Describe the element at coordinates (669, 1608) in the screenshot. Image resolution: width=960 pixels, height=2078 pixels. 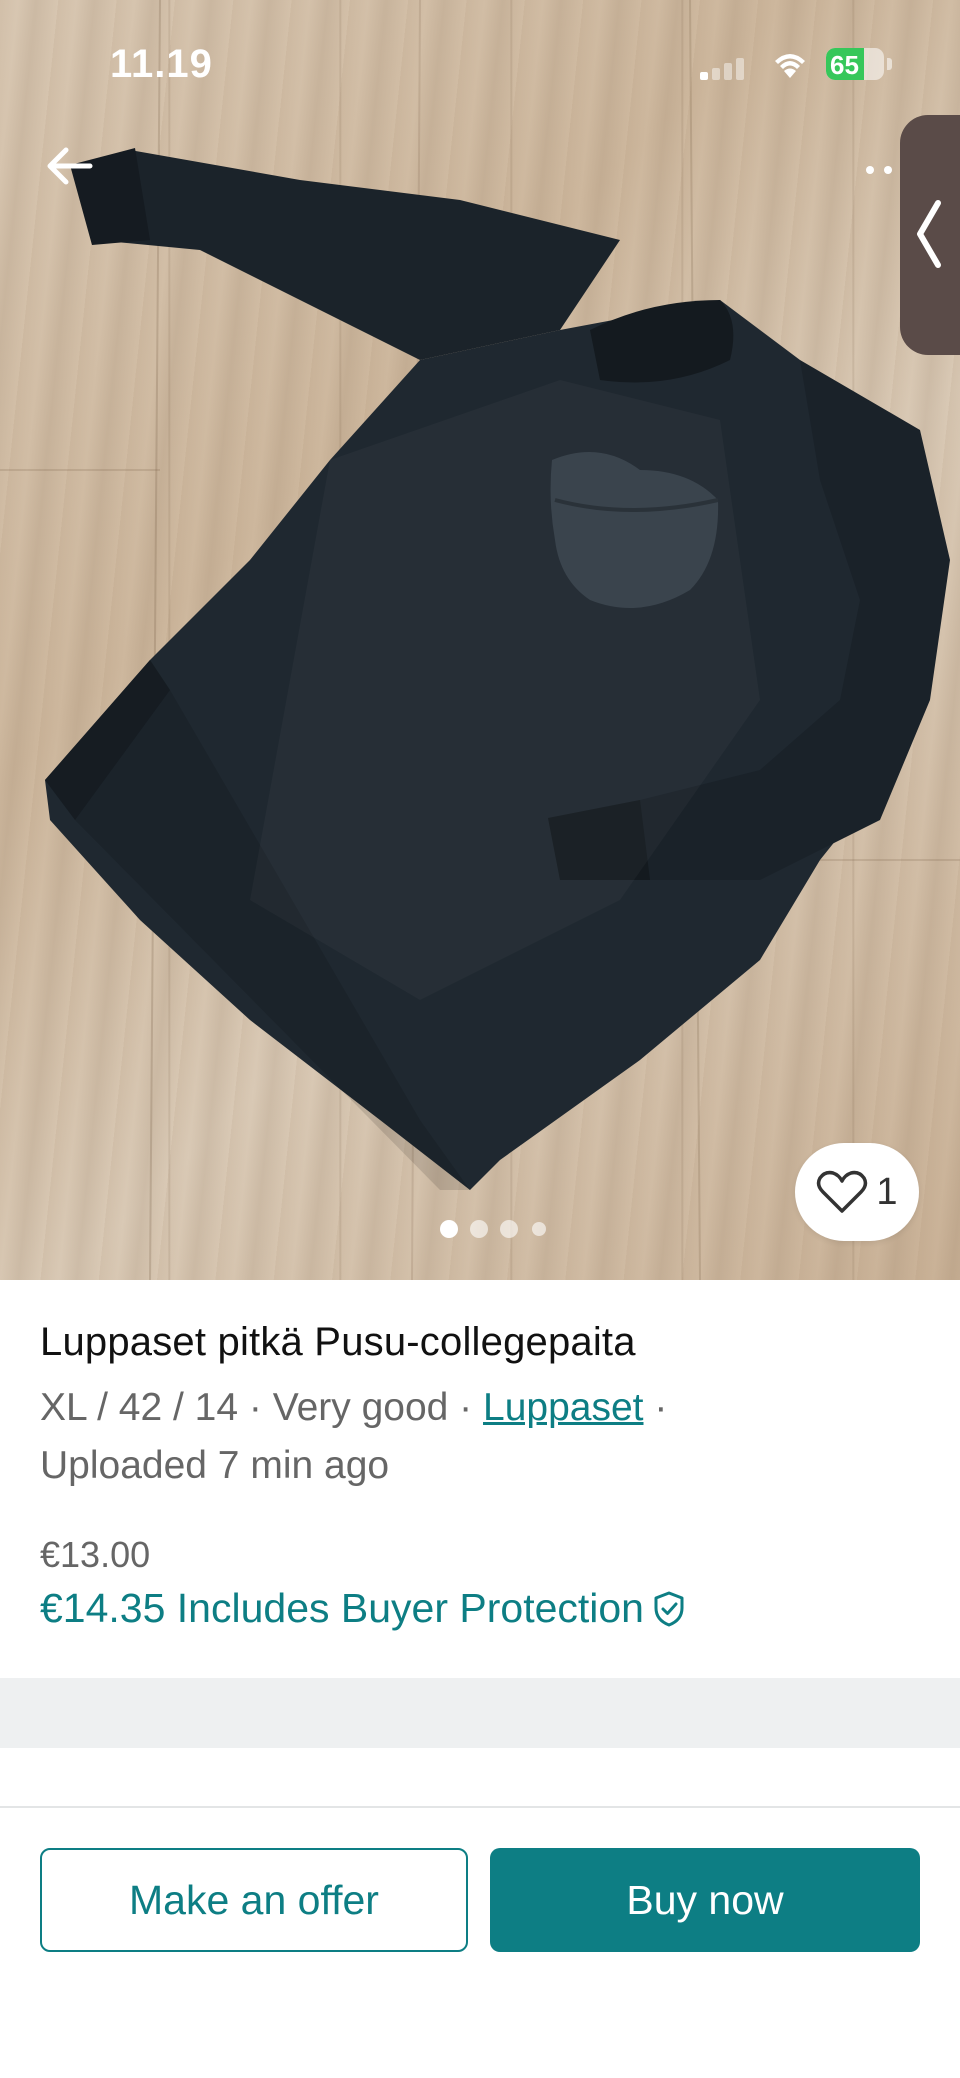
I see `shield-check-icon` at that location.